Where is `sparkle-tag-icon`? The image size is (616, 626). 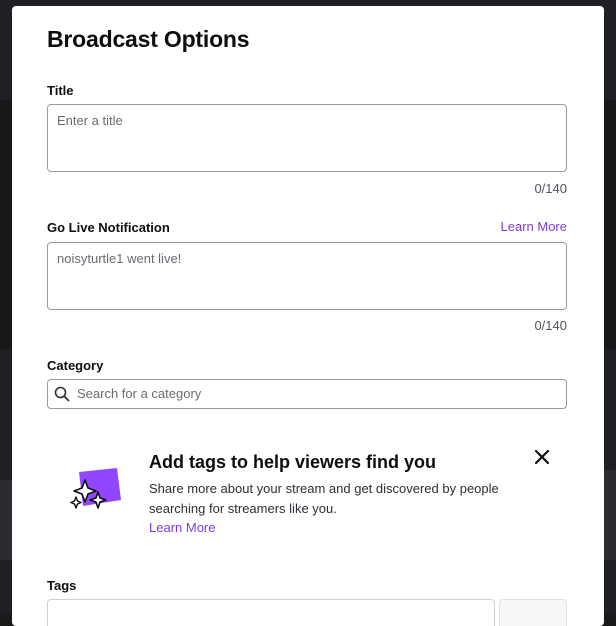 sparkle-tag-icon is located at coordinates (95, 488).